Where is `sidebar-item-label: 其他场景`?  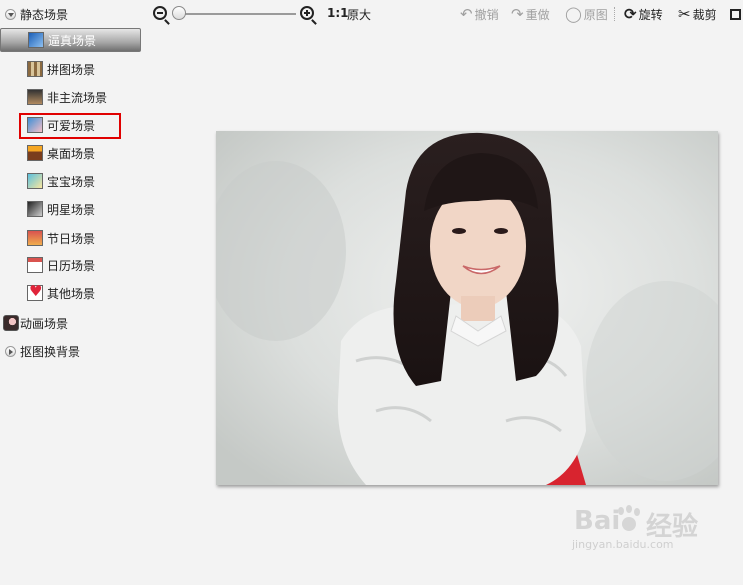 sidebar-item-label: 其他场景 is located at coordinates (71, 293).